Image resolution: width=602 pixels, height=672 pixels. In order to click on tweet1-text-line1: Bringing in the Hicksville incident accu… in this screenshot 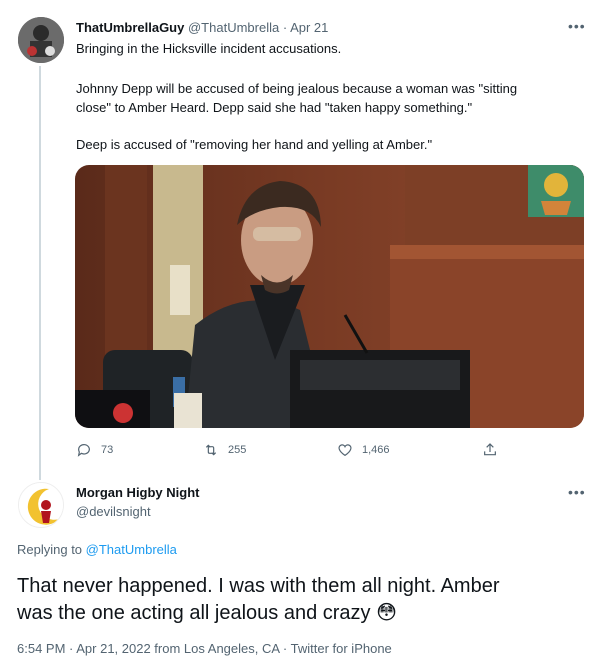, I will do `click(209, 48)`.